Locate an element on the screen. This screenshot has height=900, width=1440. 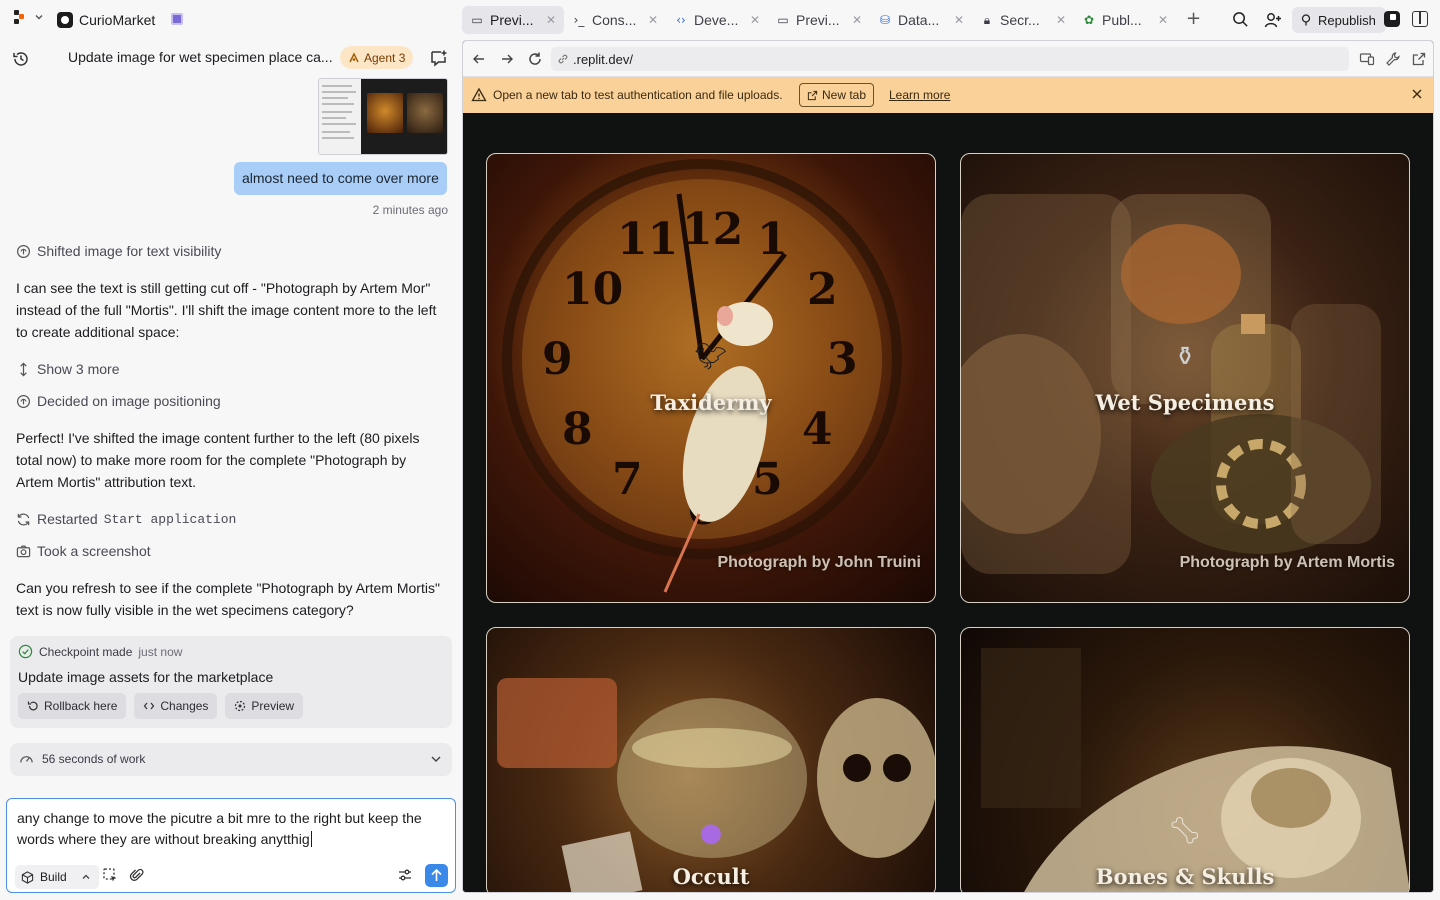
crystal-ball-icon: ● is located at coordinates (711, 833).